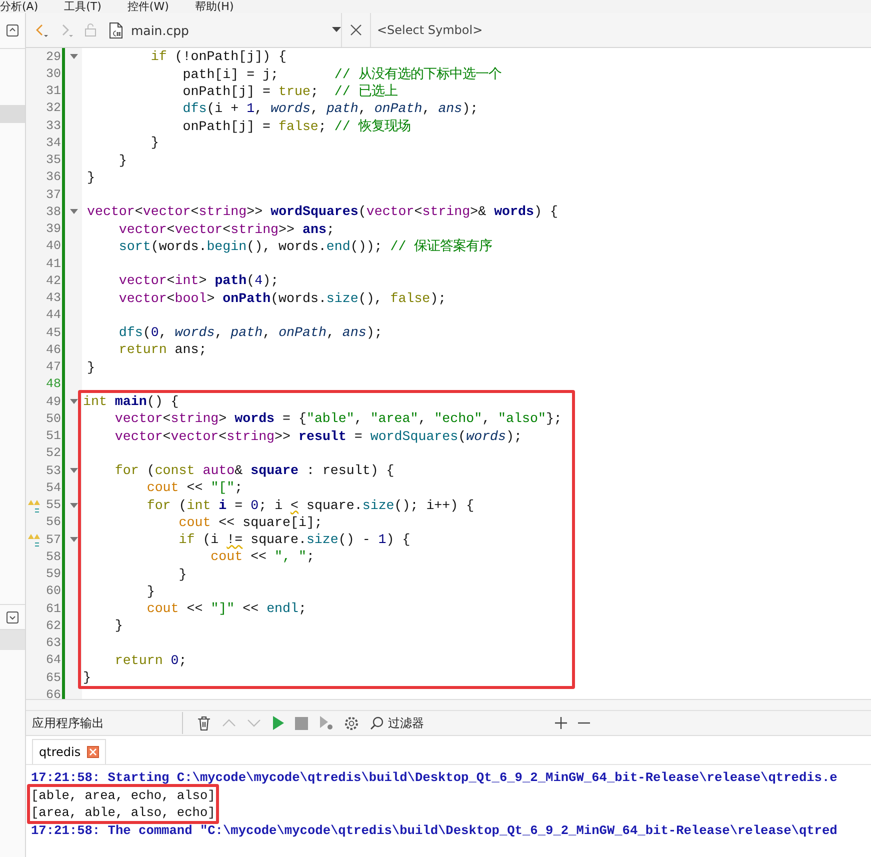  What do you see at coordinates (123, 795) in the screenshot?
I see `output-line: [able, area, echo, also]` at bounding box center [123, 795].